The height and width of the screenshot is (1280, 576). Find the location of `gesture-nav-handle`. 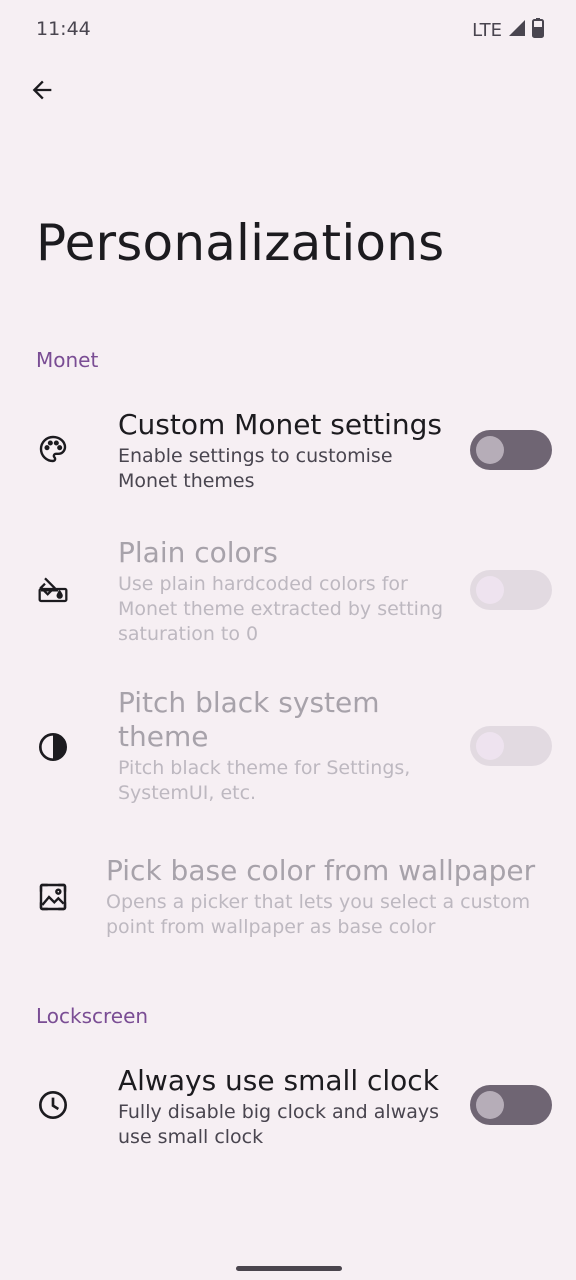

gesture-nav-handle is located at coordinates (289, 1268).